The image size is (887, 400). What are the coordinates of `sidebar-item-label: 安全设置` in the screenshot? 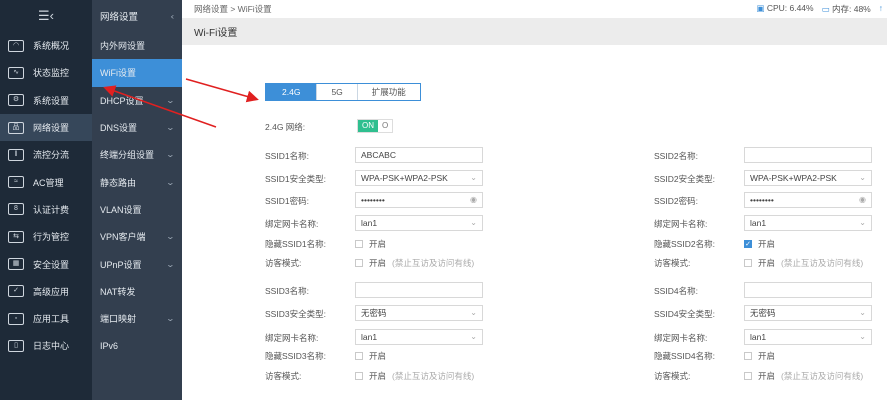 It's located at (51, 264).